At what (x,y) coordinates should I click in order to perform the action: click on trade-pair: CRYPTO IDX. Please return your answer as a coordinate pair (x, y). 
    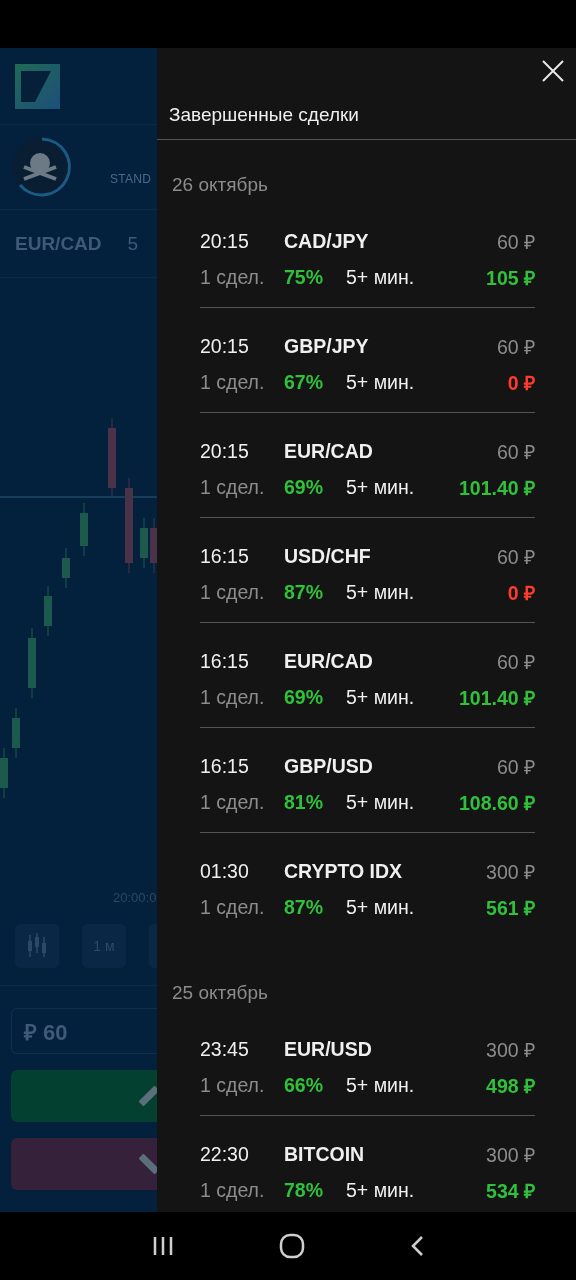
    Looking at the image, I should click on (344, 871).